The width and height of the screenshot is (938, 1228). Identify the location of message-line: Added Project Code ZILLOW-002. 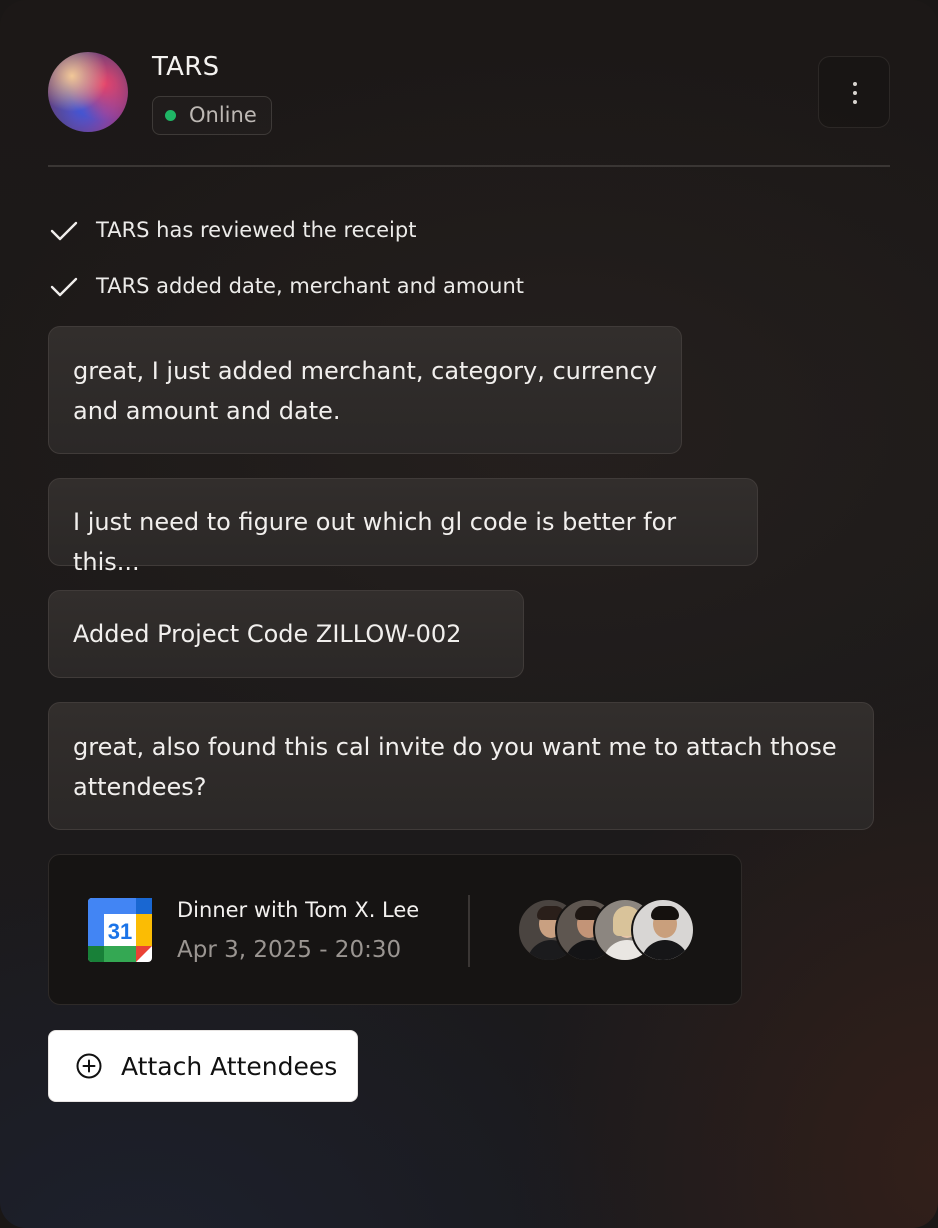
(267, 634).